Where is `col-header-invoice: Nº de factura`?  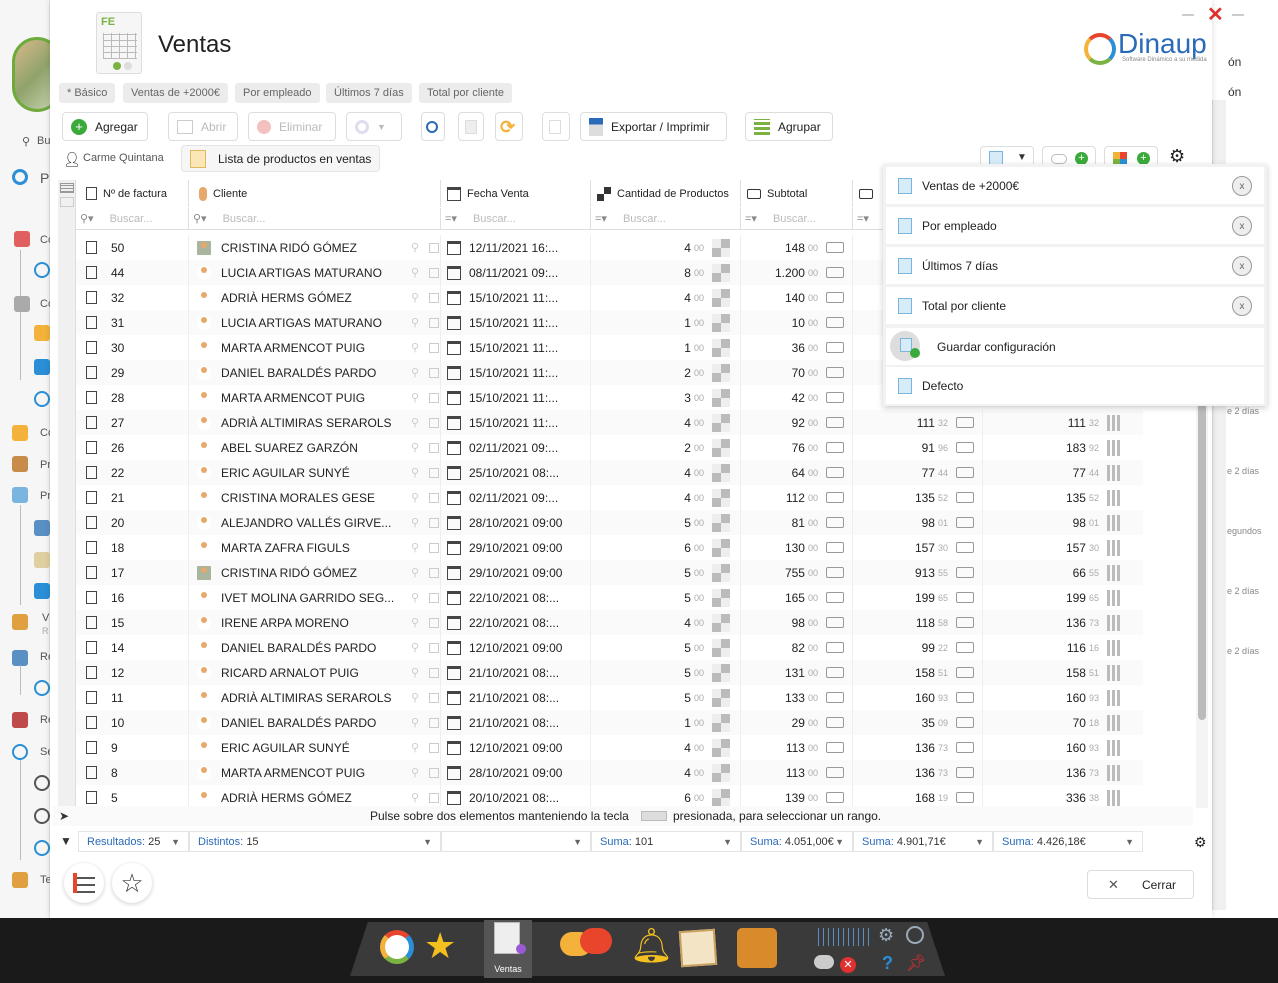 col-header-invoice: Nº de factura is located at coordinates (132, 193).